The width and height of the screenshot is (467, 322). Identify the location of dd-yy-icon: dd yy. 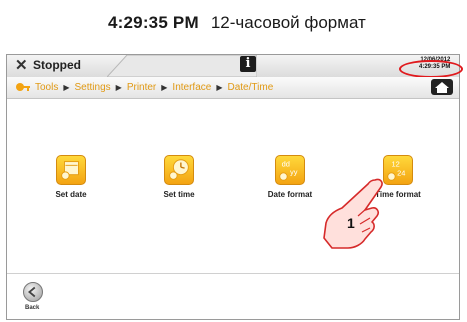
(290, 170).